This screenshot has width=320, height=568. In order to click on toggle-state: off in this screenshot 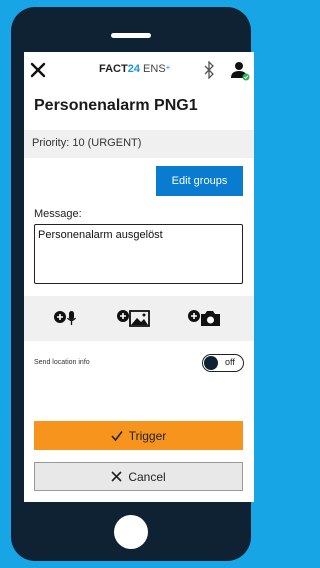, I will do `click(230, 362)`.